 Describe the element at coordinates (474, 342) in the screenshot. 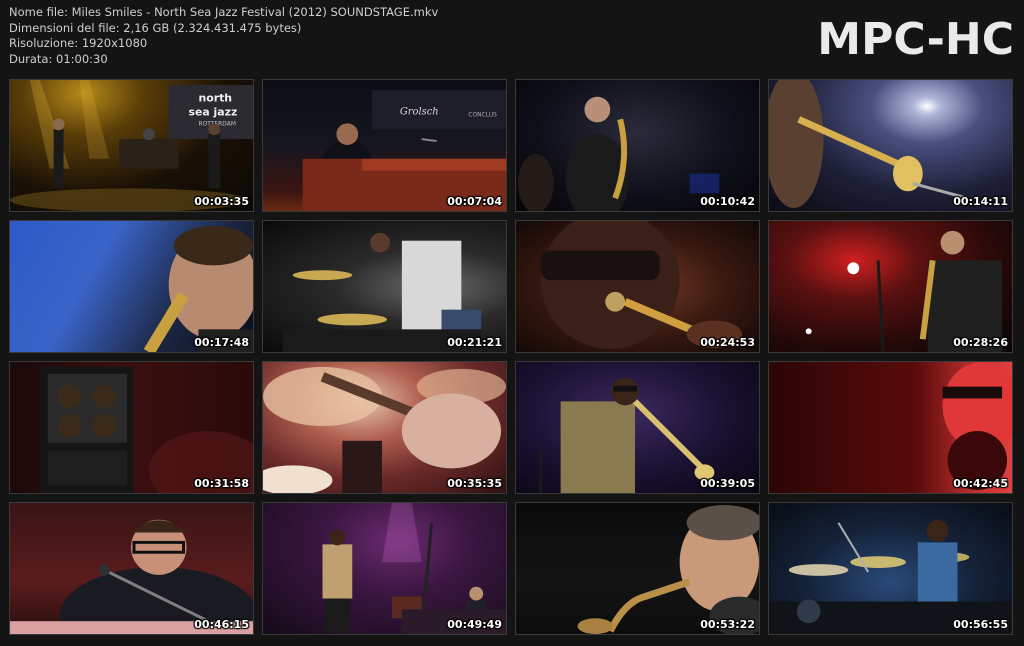

I see `timestamp-label: 00:21:21` at that location.